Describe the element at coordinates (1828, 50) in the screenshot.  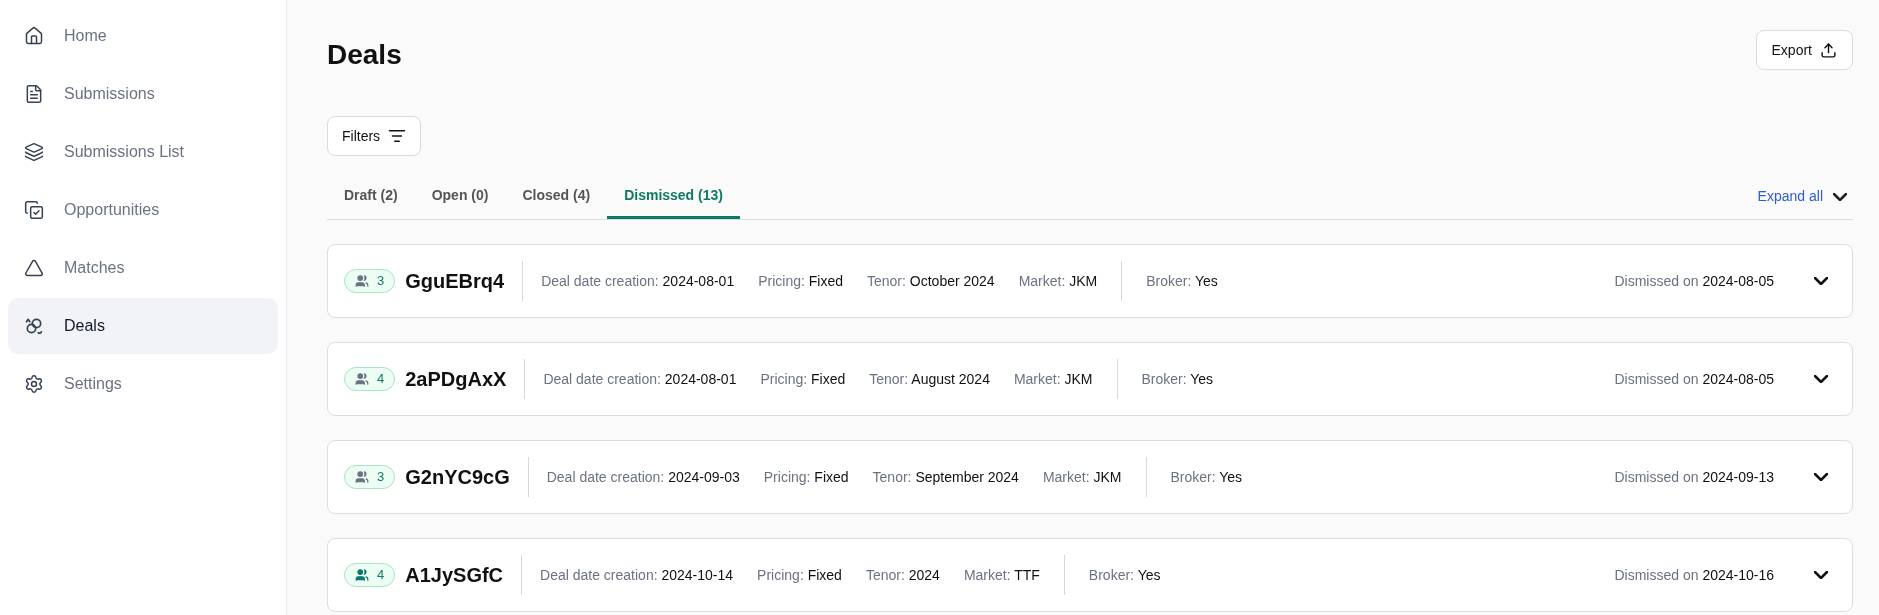
I see `upload-icon` at that location.